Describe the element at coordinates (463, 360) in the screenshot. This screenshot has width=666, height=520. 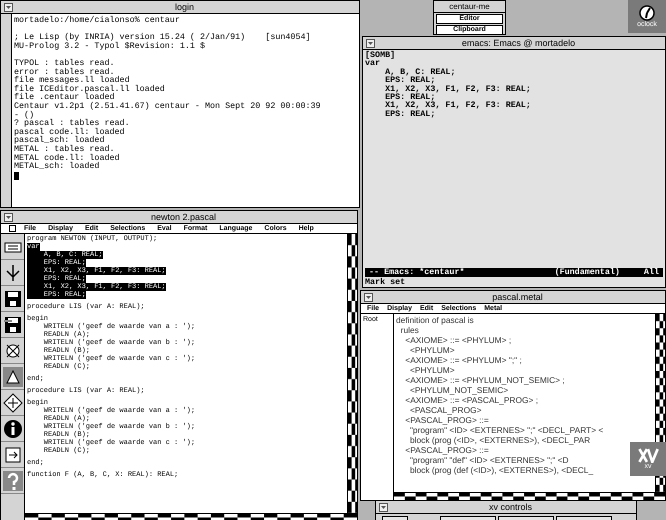
I see `code-line: <AXIOME> ::= <PHYLUM> ";" ;` at that location.